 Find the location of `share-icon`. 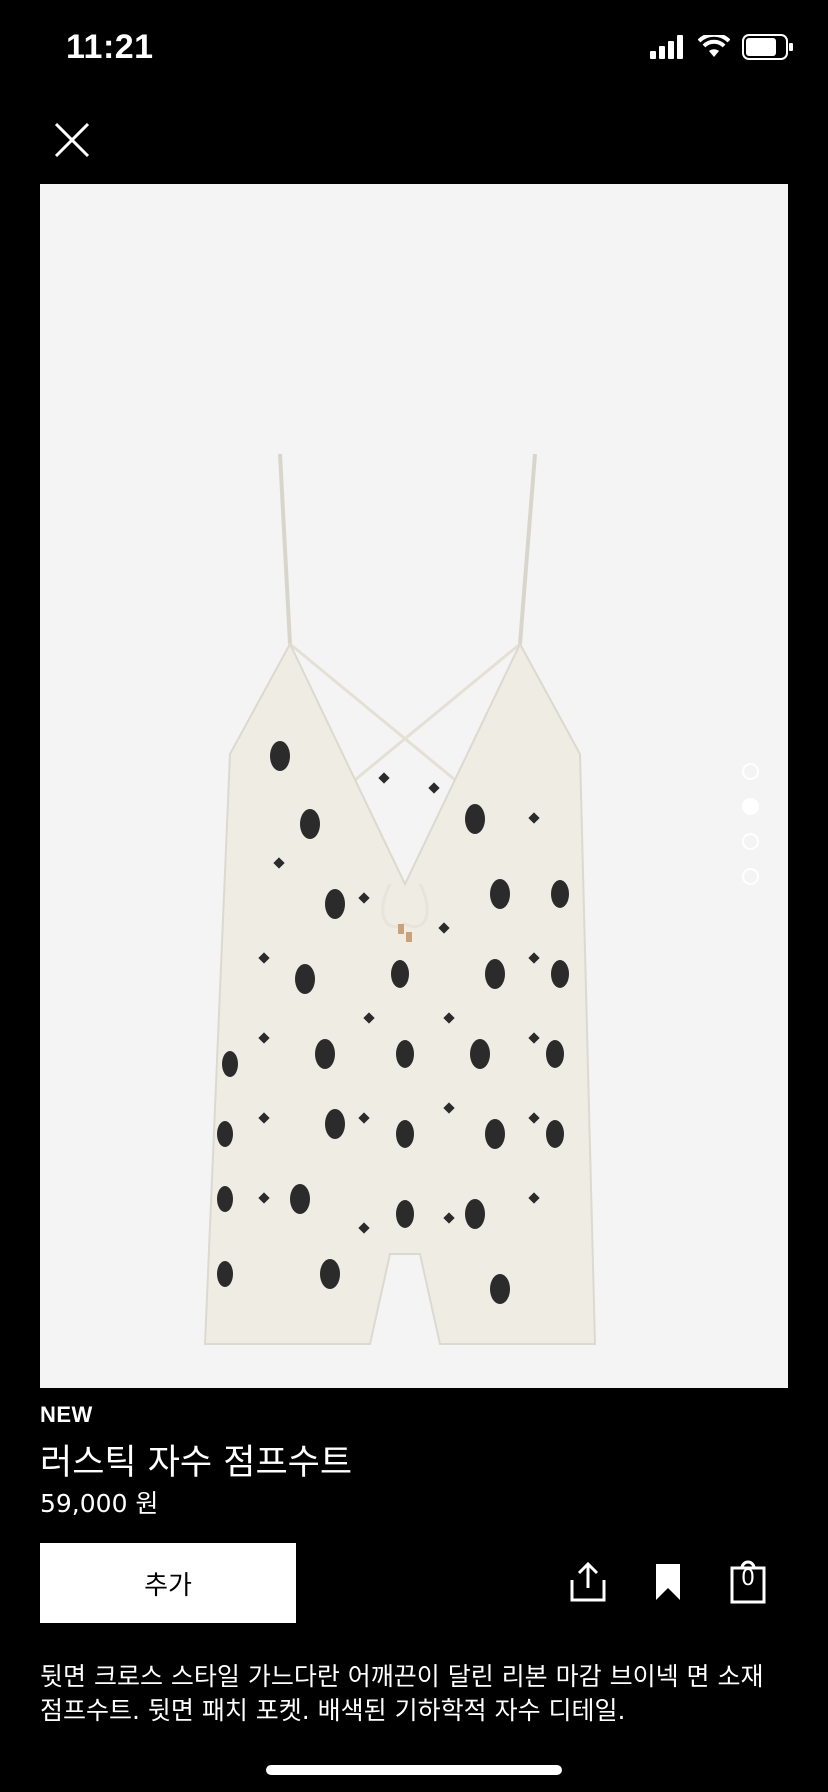

share-icon is located at coordinates (588, 1582).